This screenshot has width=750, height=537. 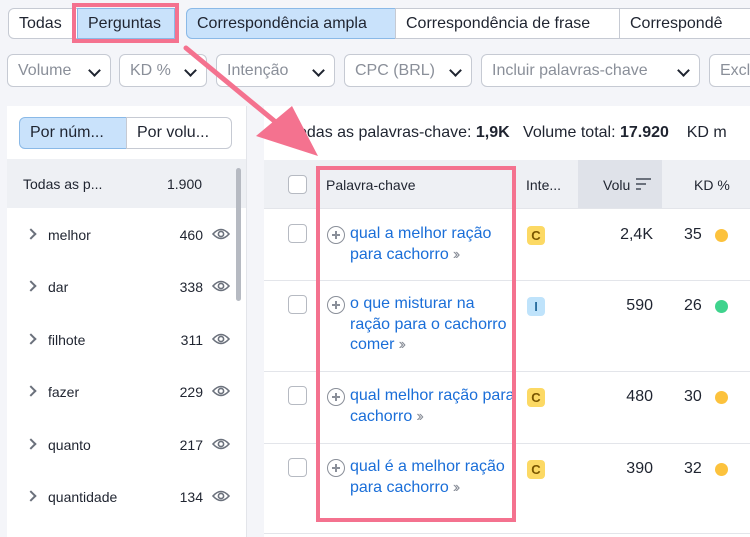 I want to click on intent-badge: I, so click(x=536, y=306).